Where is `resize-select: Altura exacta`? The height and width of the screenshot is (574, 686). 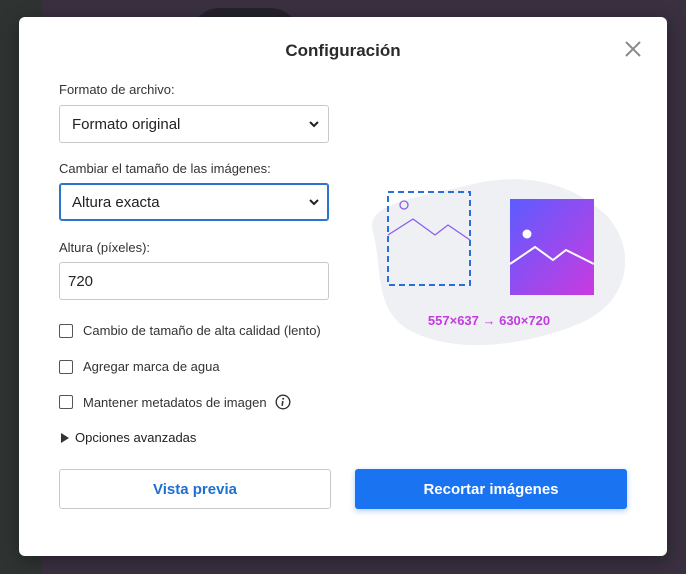
resize-select: Altura exacta is located at coordinates (194, 202).